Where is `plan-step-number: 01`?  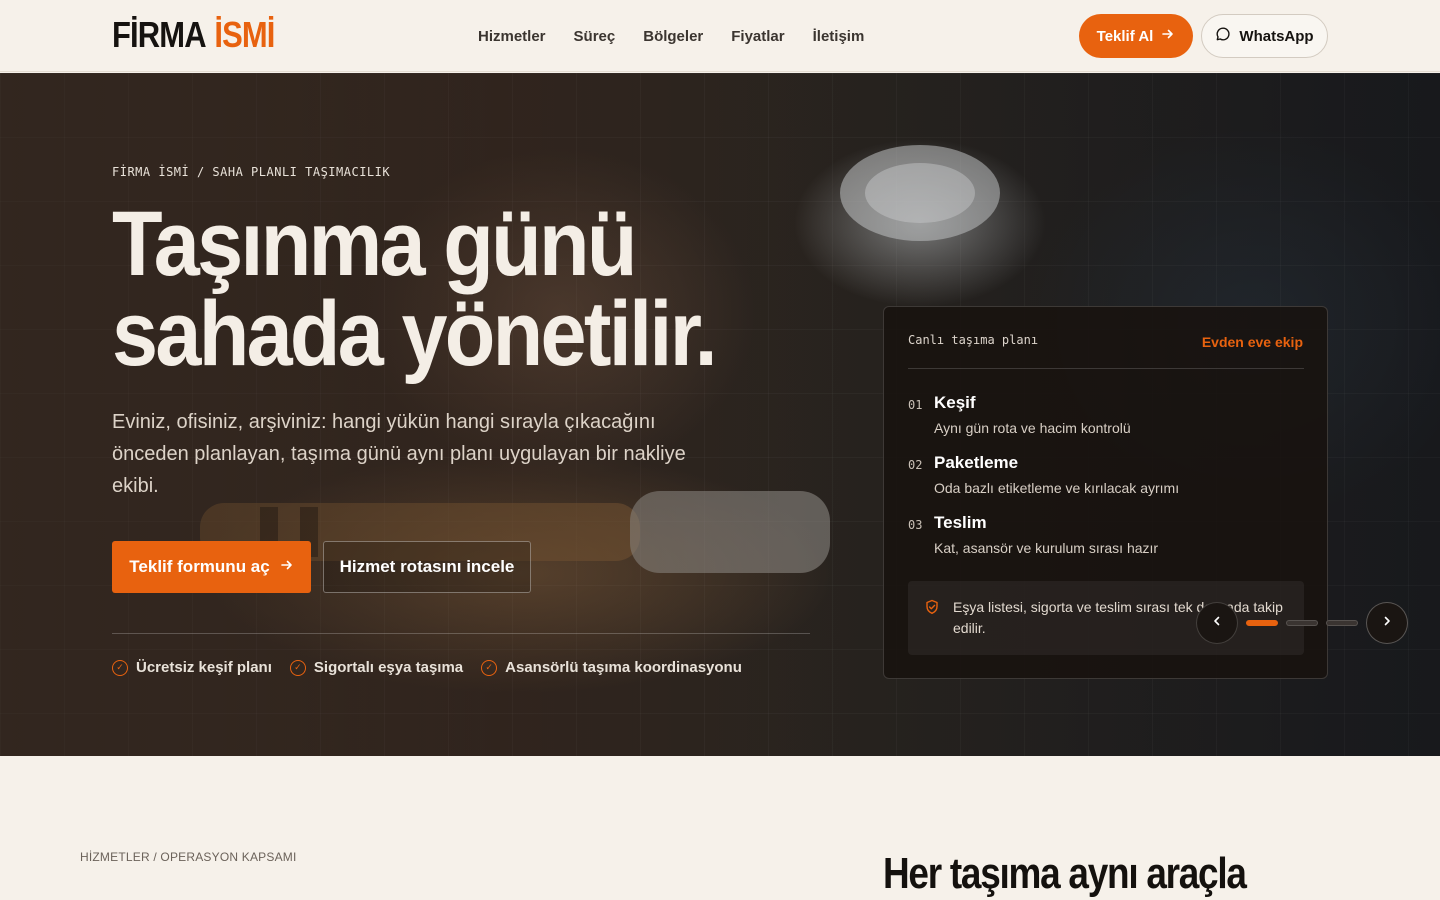 plan-step-number: 01 is located at coordinates (915, 405).